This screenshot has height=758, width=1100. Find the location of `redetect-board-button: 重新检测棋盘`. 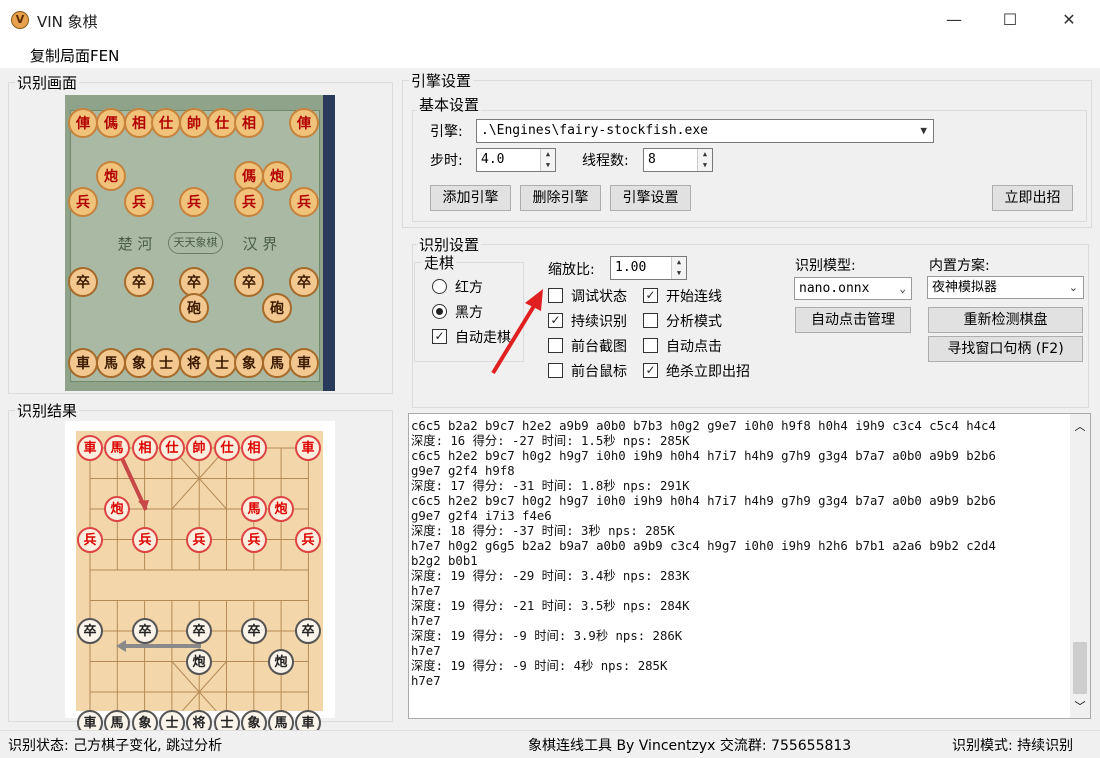

redetect-board-button: 重新检测棋盘 is located at coordinates (1005, 320).